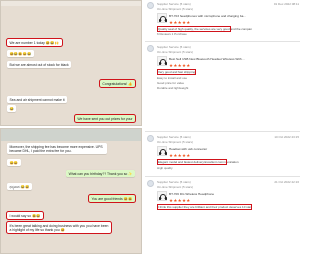 This screenshot has height=254, width=320. I want to click on chat-message: What can you birthday?? Thank you so ✨, so click(100, 174).